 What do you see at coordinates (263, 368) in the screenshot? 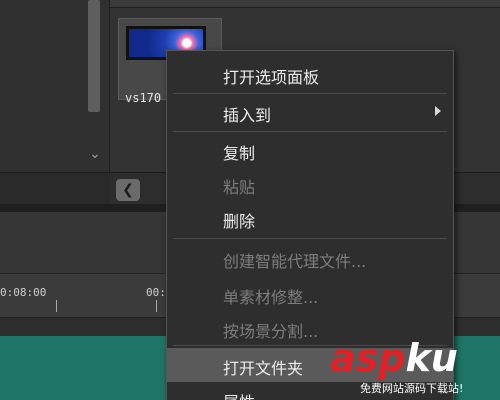
I see `menu-item-label: 打开文件夹` at bounding box center [263, 368].